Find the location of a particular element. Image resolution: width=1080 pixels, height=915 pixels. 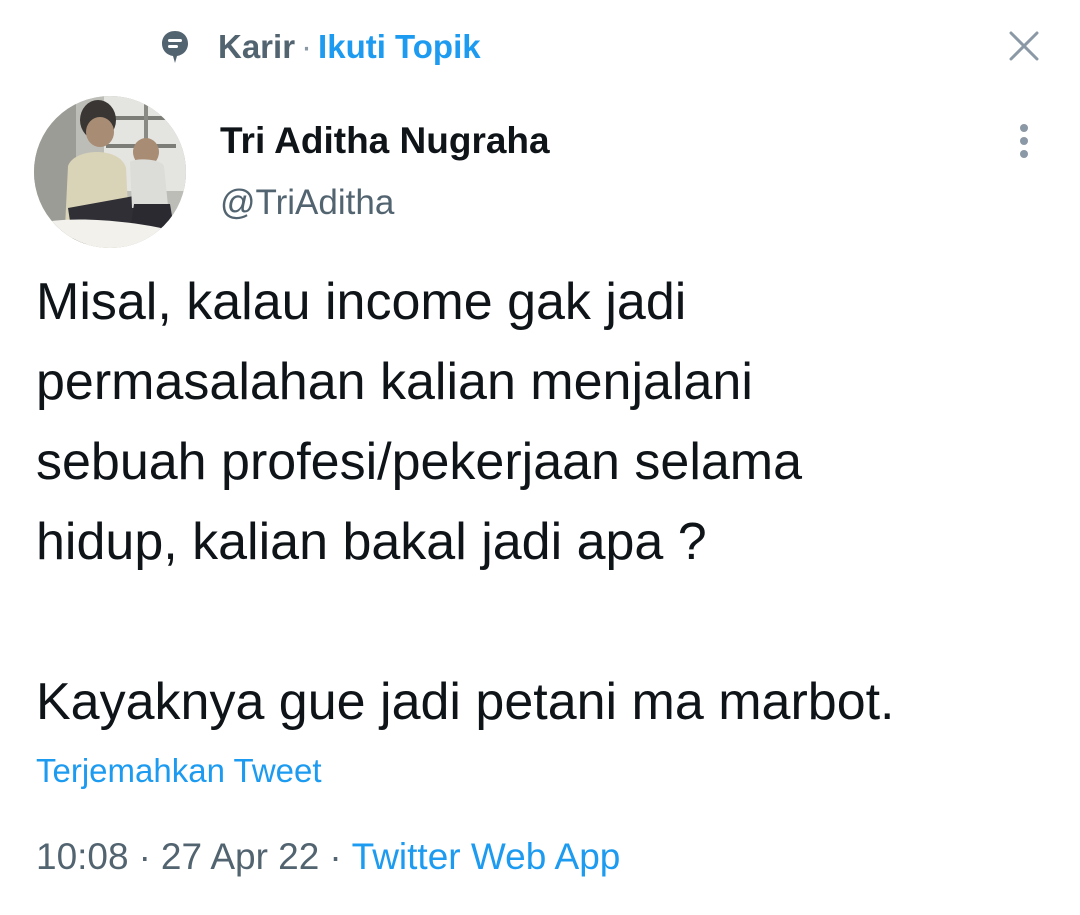

topic-name: Karir is located at coordinates (256, 47).